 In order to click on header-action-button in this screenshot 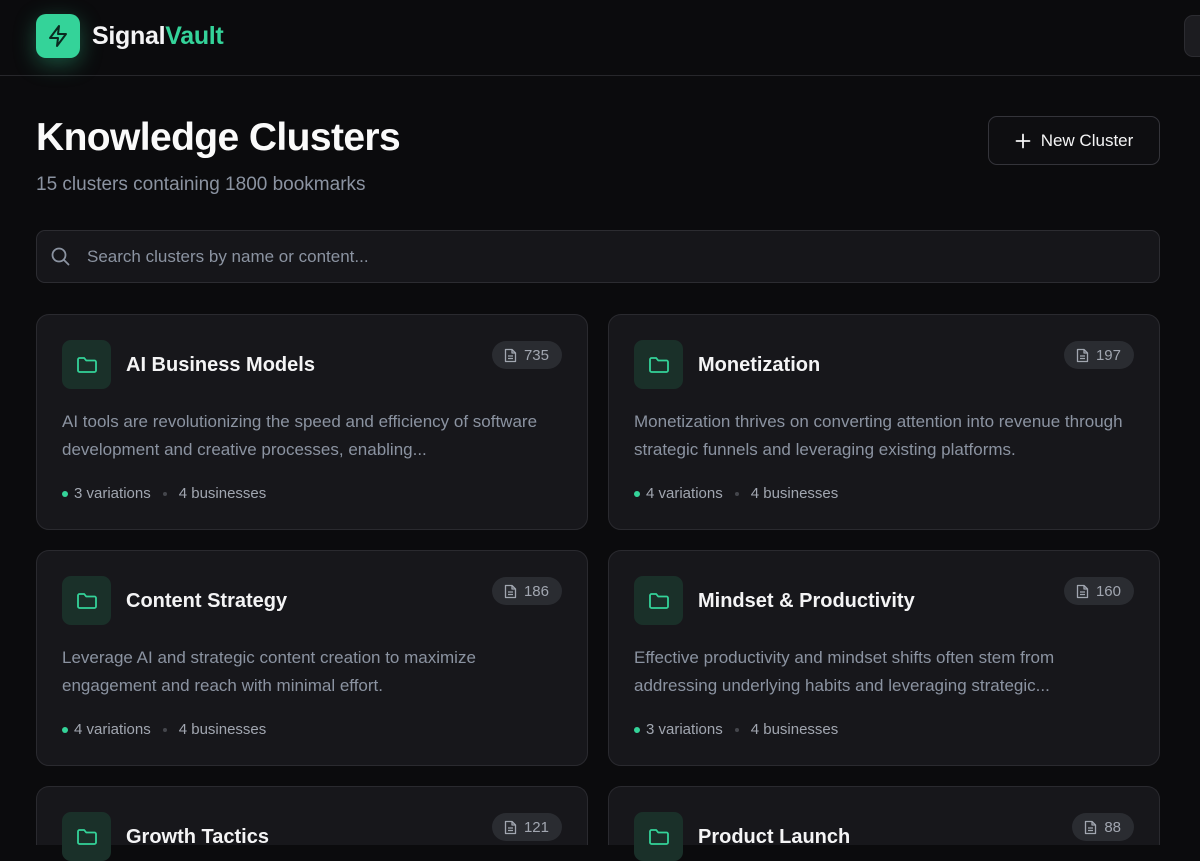, I will do `click(1192, 36)`.